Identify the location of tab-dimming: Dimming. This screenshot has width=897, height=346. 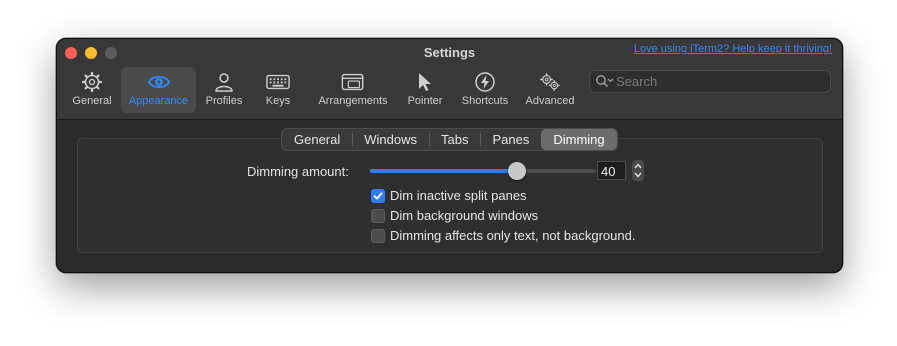
(579, 139).